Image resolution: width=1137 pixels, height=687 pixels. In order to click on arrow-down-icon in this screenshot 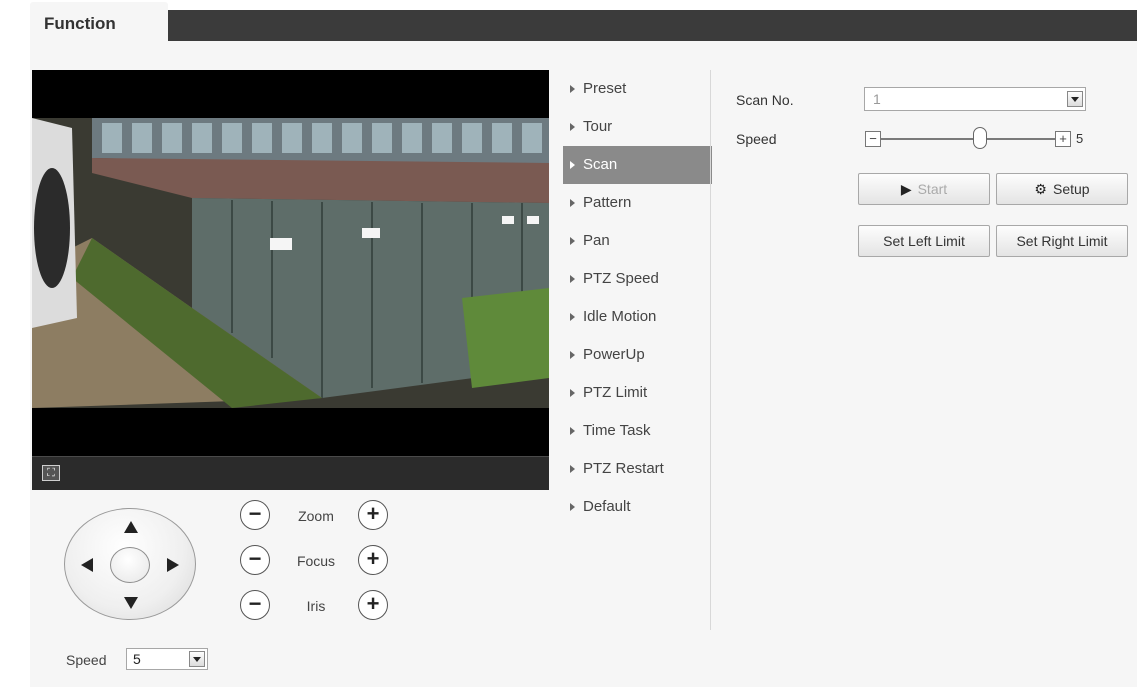, I will do `click(131, 603)`.